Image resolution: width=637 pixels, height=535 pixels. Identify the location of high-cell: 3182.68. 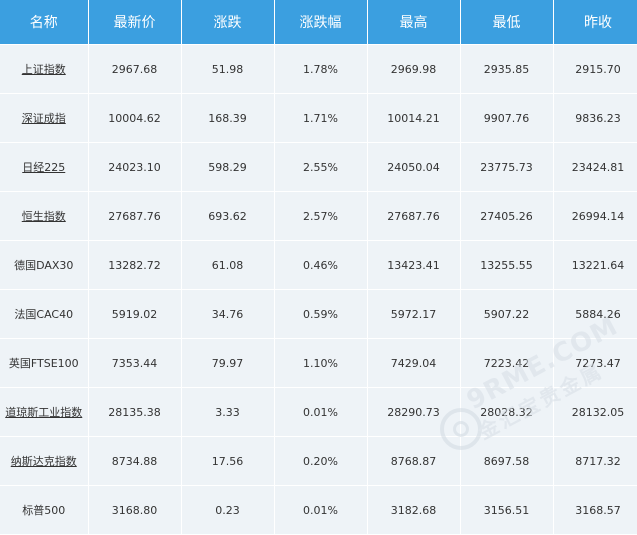
(414, 510).